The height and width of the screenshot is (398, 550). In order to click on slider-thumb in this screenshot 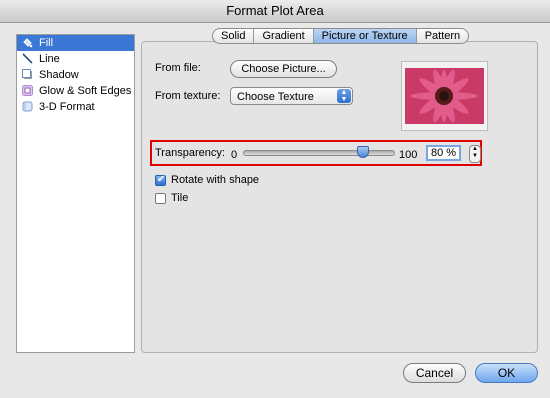, I will do `click(363, 152)`.